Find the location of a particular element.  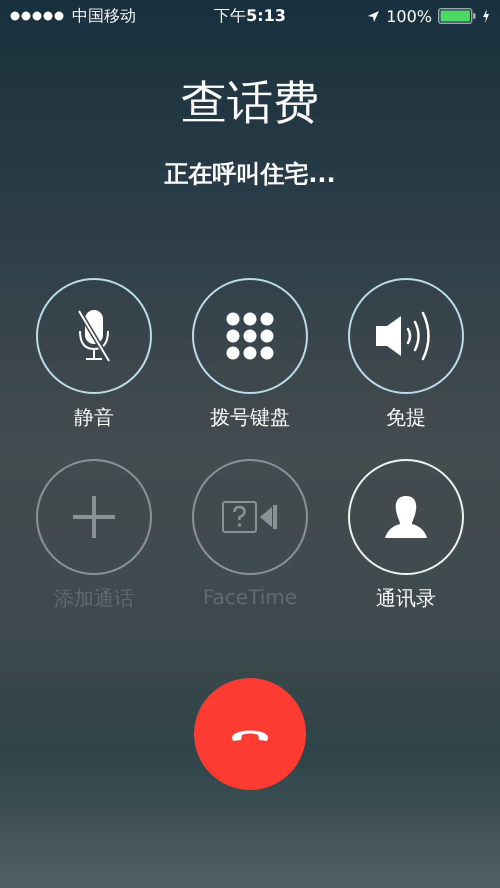

caller-name: 查话费 is located at coordinates (250, 102).